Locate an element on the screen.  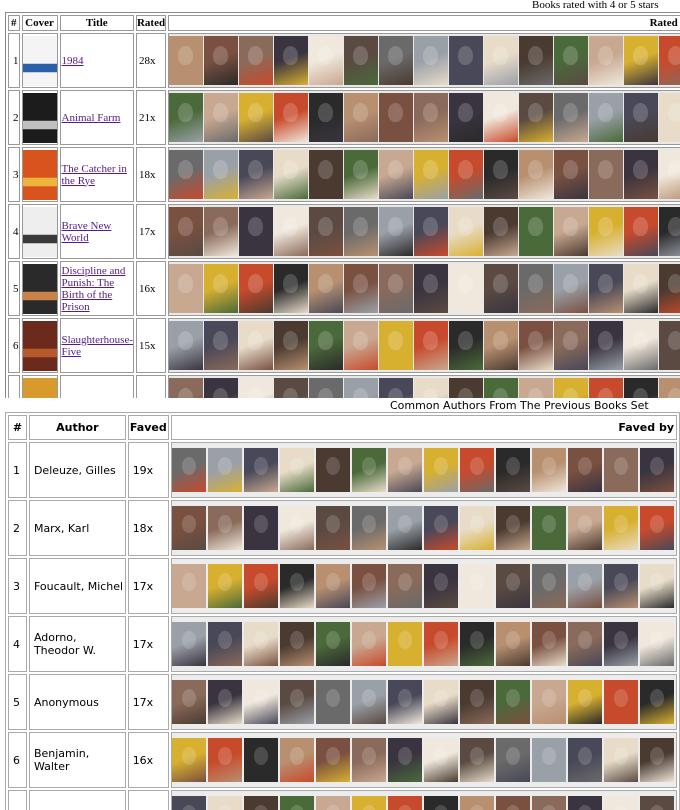
book-title-link: Animal Farm is located at coordinates (91, 118).